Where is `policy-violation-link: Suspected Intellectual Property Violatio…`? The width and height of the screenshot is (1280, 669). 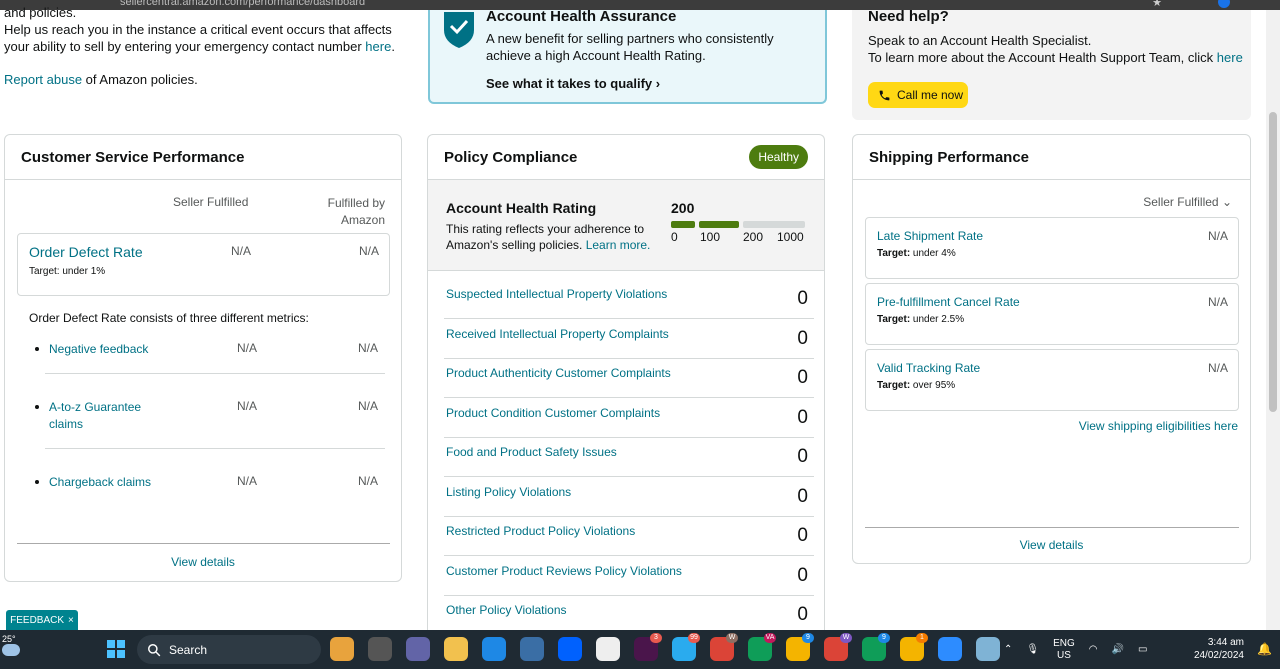 policy-violation-link: Suspected Intellectual Property Violatio… is located at coordinates (556, 294).